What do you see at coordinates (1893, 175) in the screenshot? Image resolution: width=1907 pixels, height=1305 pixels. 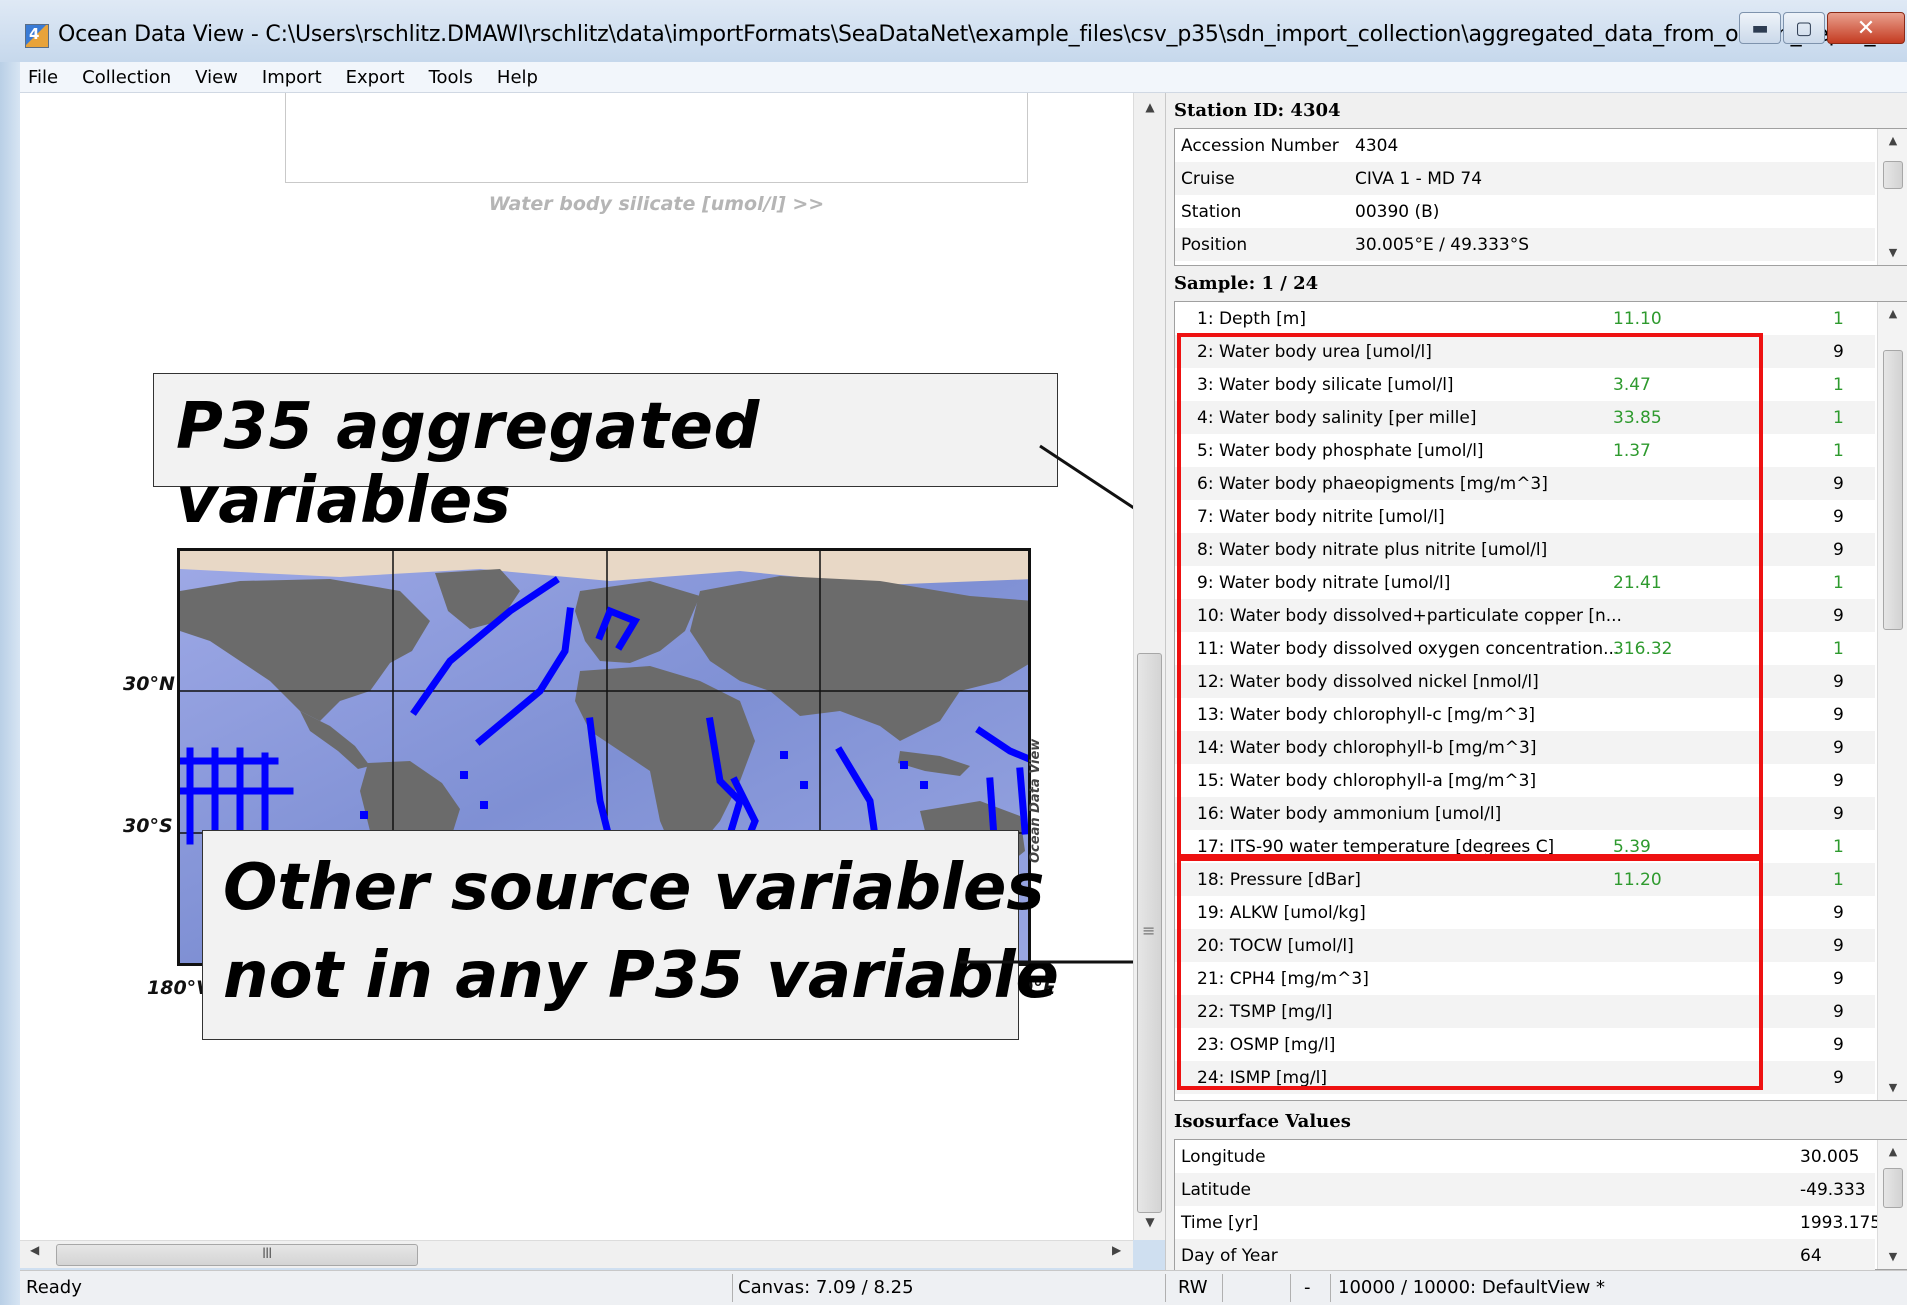 I see `metadata-scroll-thumb` at bounding box center [1893, 175].